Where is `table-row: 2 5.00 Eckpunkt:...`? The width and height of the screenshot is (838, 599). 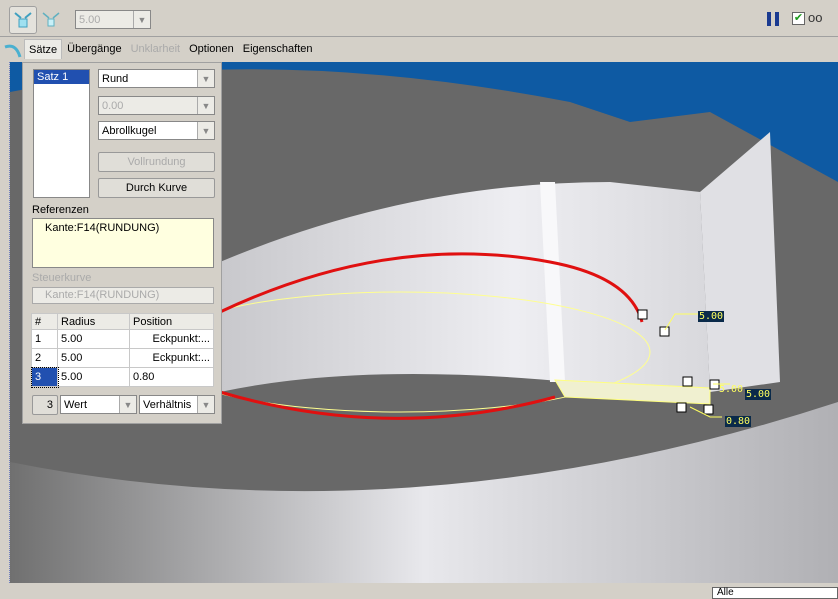 table-row: 2 5.00 Eckpunkt:... is located at coordinates (122, 358).